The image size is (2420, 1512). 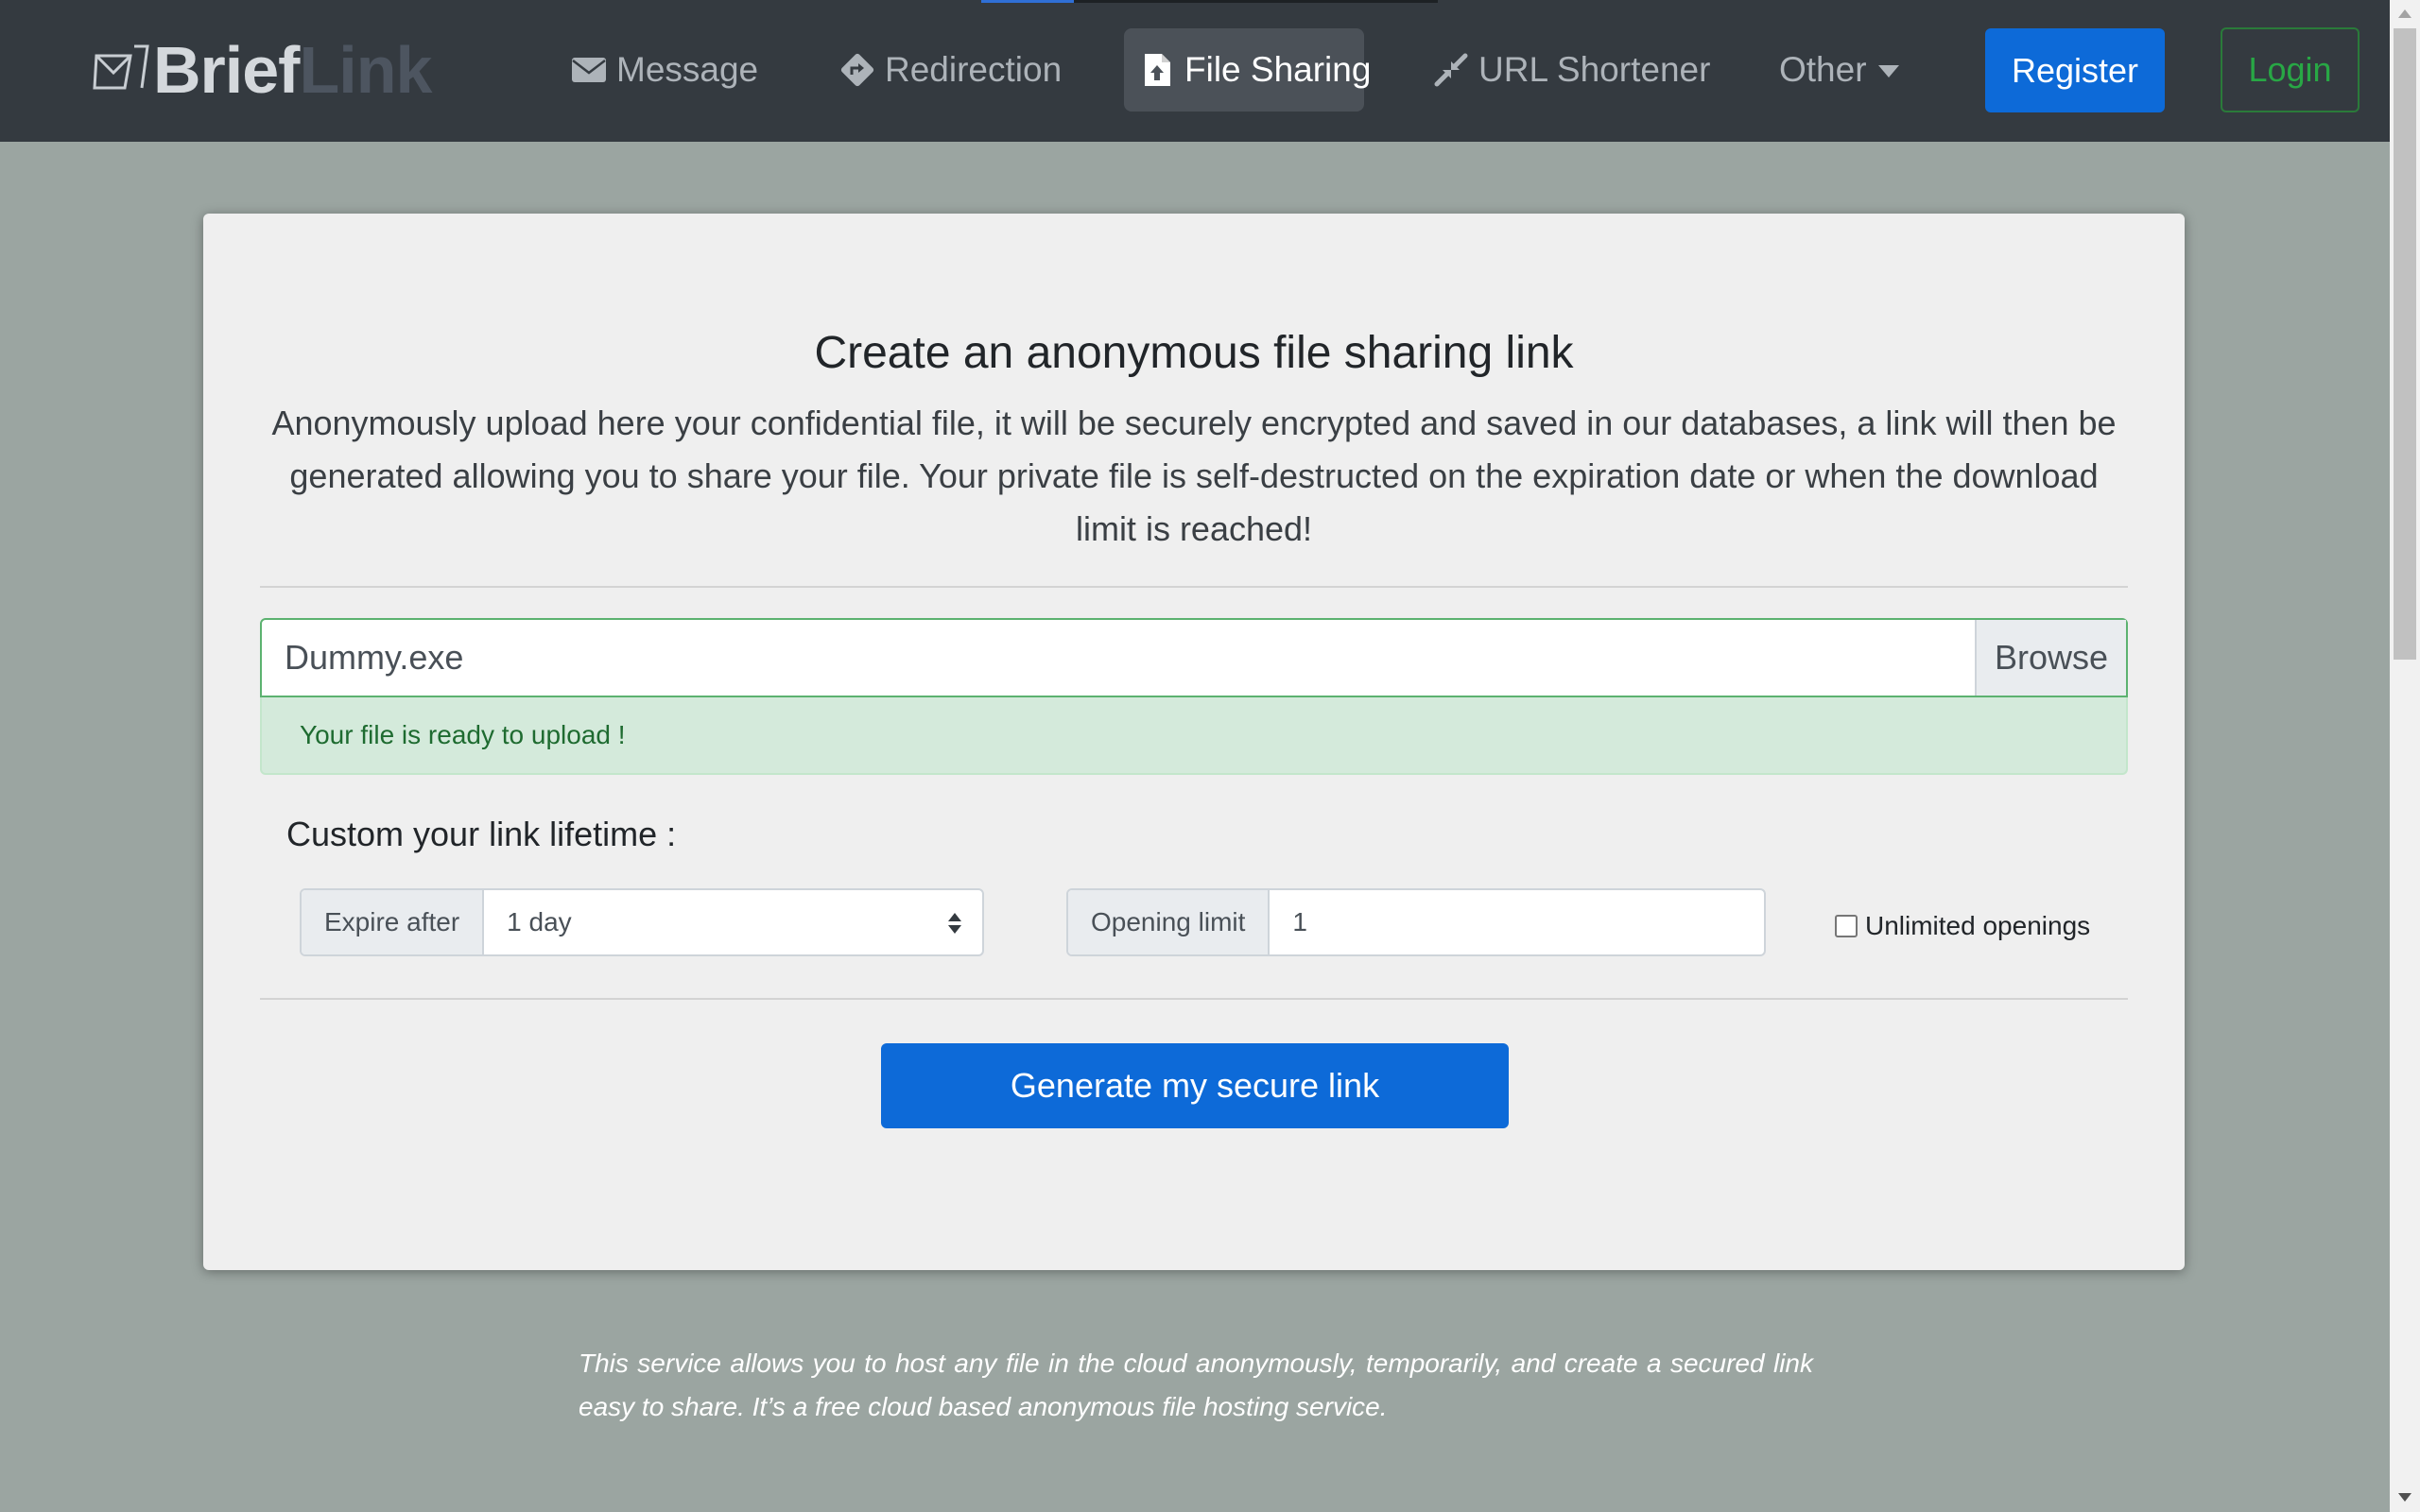 What do you see at coordinates (974, 69) in the screenshot?
I see `nav-item-label: Redirection` at bounding box center [974, 69].